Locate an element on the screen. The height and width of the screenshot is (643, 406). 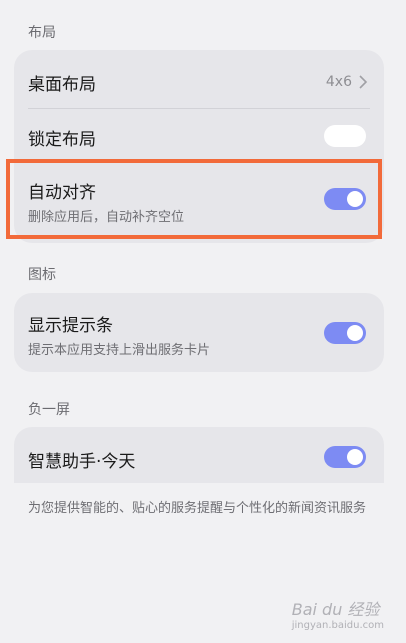
lock-layout-toggle is located at coordinates (345, 136).